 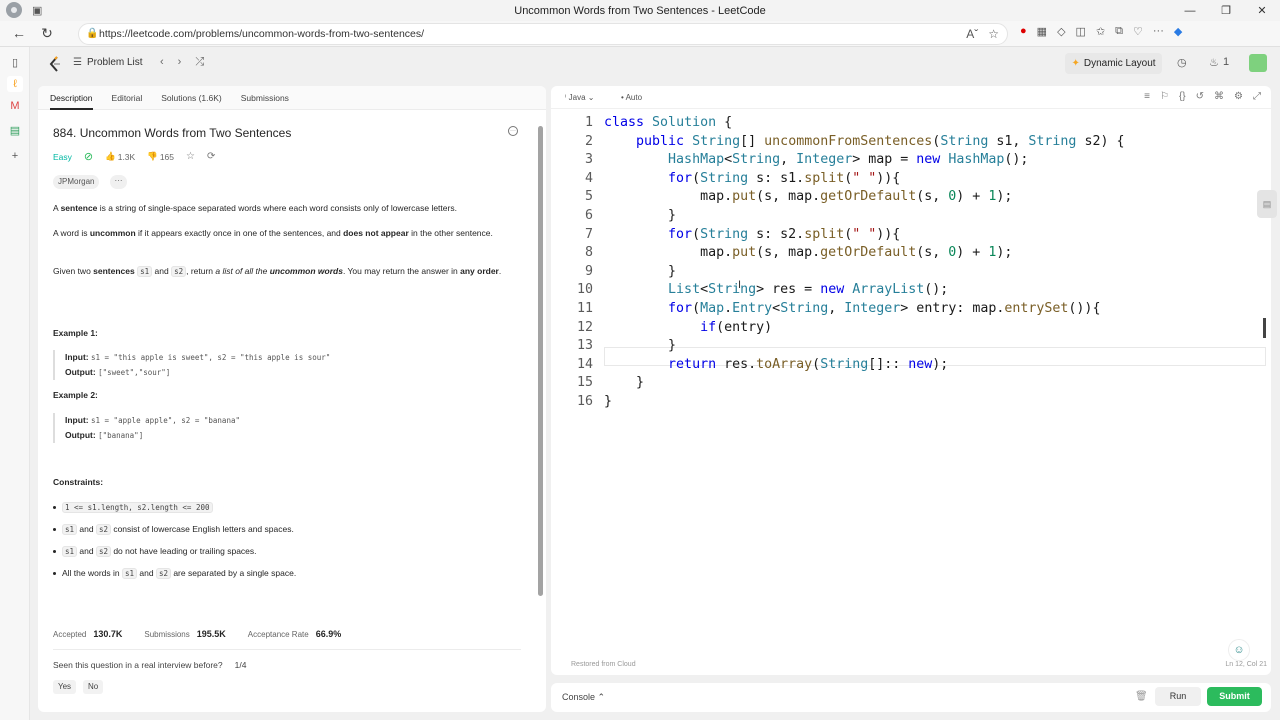 What do you see at coordinates (62, 156) in the screenshot?
I see `difficulty-badge: Easy` at bounding box center [62, 156].